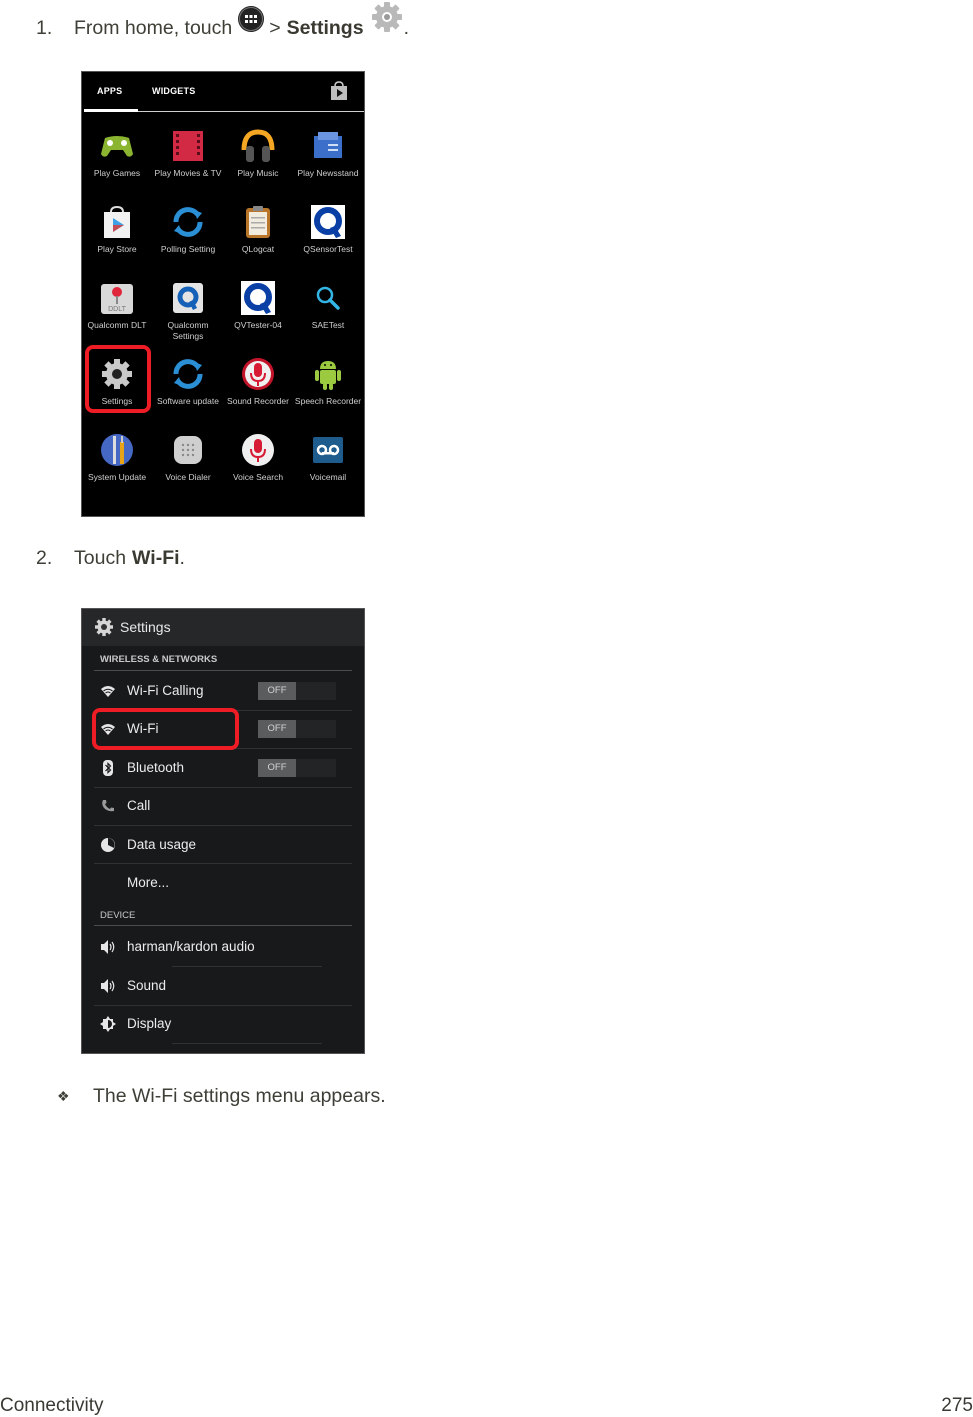 The width and height of the screenshot is (973, 1417). What do you see at coordinates (117, 325) in the screenshot?
I see `app-label: Qualcomm DLT` at bounding box center [117, 325].